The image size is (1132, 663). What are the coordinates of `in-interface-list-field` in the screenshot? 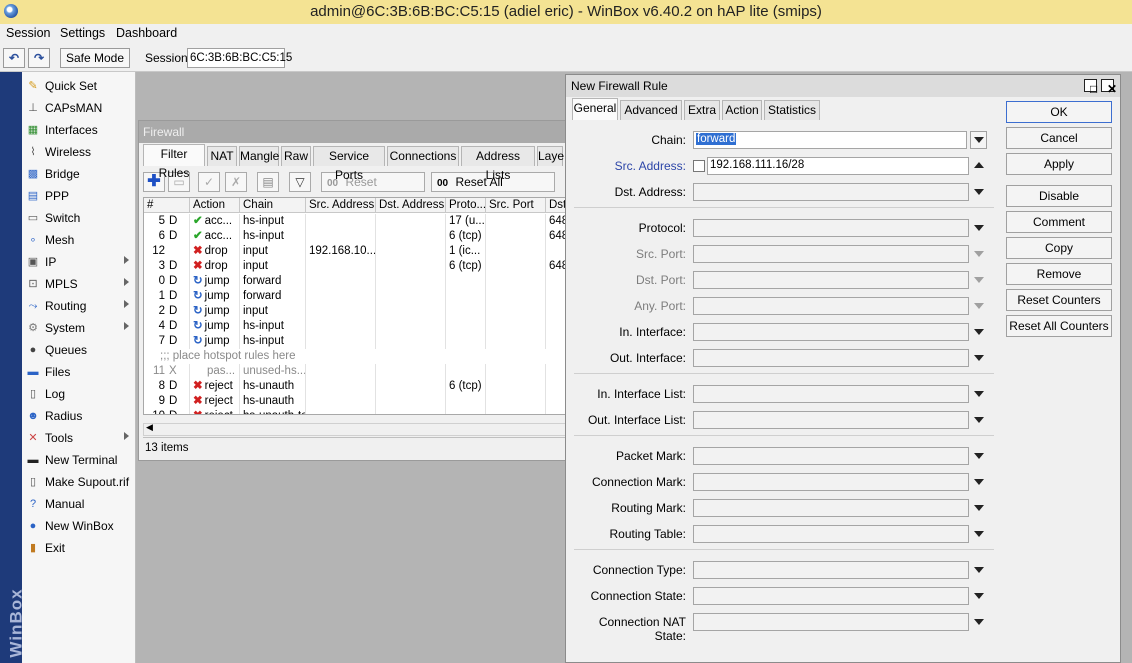 It's located at (831, 394).